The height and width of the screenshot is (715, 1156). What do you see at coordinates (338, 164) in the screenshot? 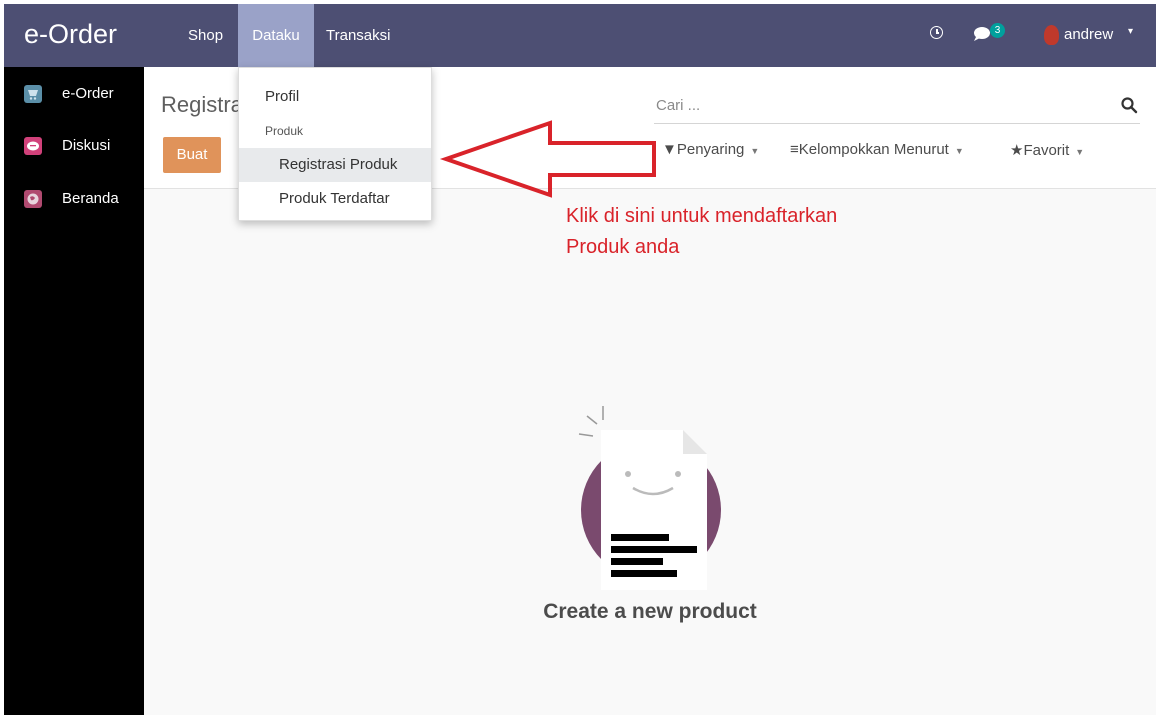
I see `menu-item-label: Registrasi Produk` at bounding box center [338, 164].